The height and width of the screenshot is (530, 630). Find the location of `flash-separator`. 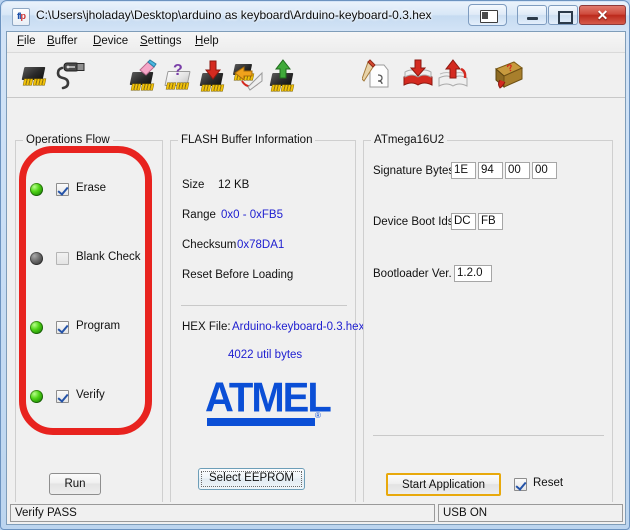

flash-separator is located at coordinates (264, 305).